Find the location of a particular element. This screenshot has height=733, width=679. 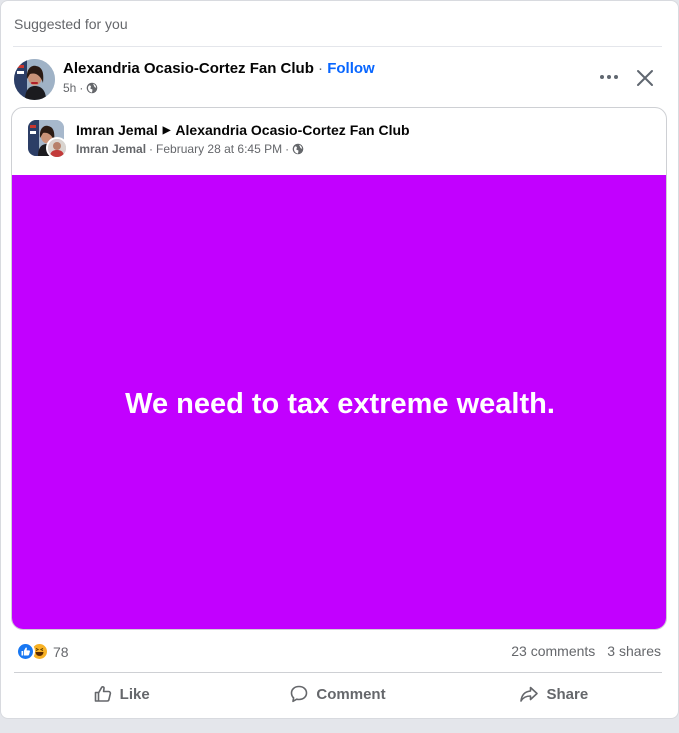

author-avatar is located at coordinates (57, 148).